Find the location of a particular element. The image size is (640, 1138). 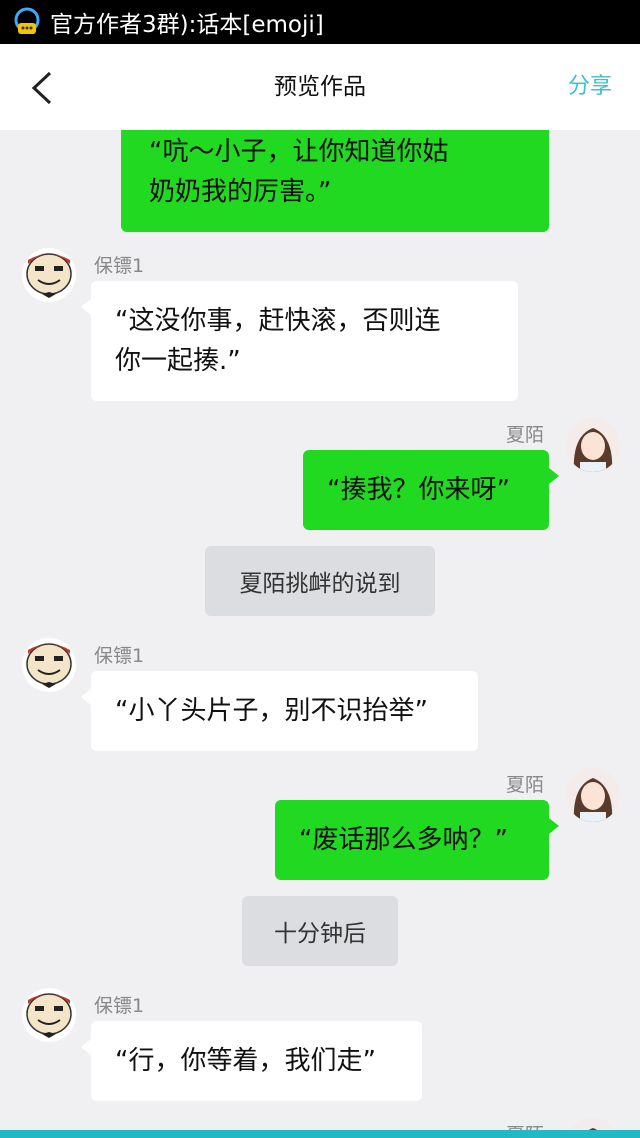

message-bubble-right: “废话那么多呐？” is located at coordinates (417, 840).